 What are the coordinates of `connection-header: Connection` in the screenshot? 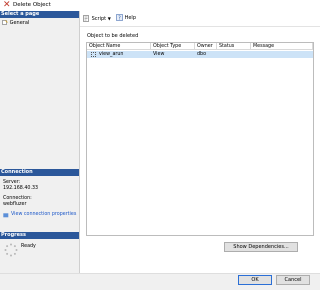 It's located at (39, 172).